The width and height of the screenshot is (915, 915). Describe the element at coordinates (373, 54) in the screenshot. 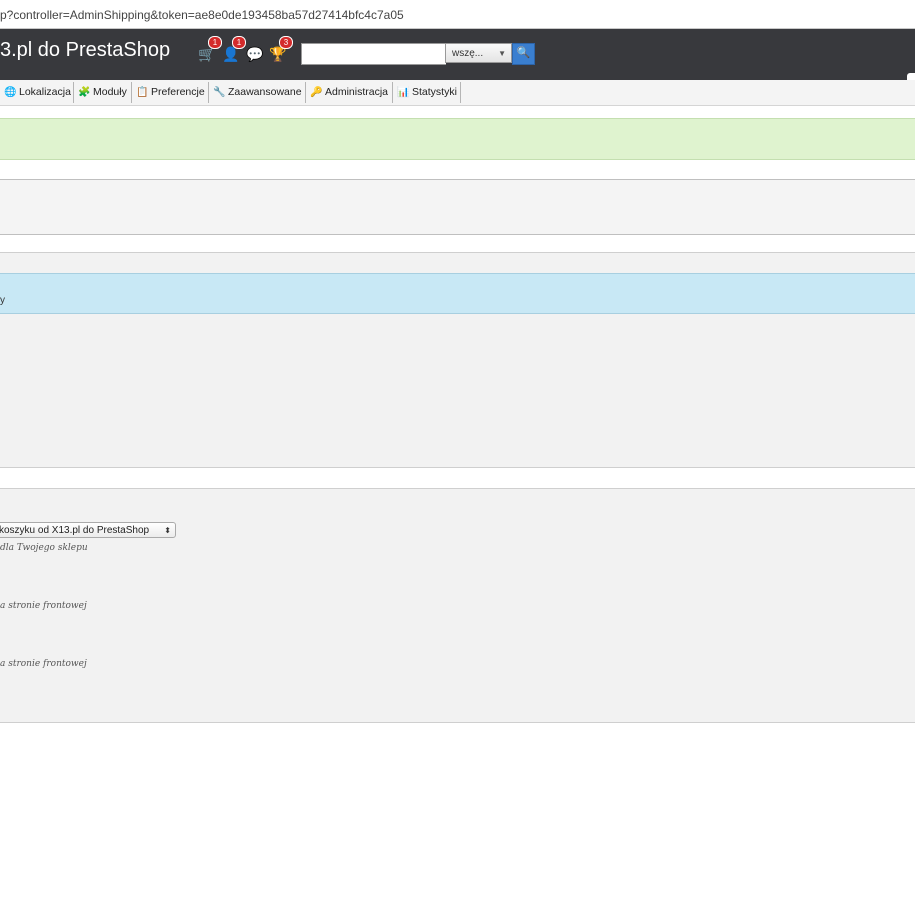

I see `search-input` at that location.